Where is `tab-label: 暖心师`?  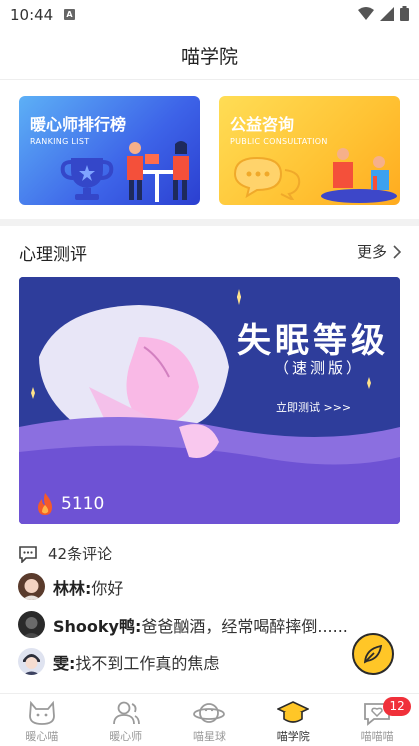 tab-label: 暖心师 is located at coordinates (126, 736).